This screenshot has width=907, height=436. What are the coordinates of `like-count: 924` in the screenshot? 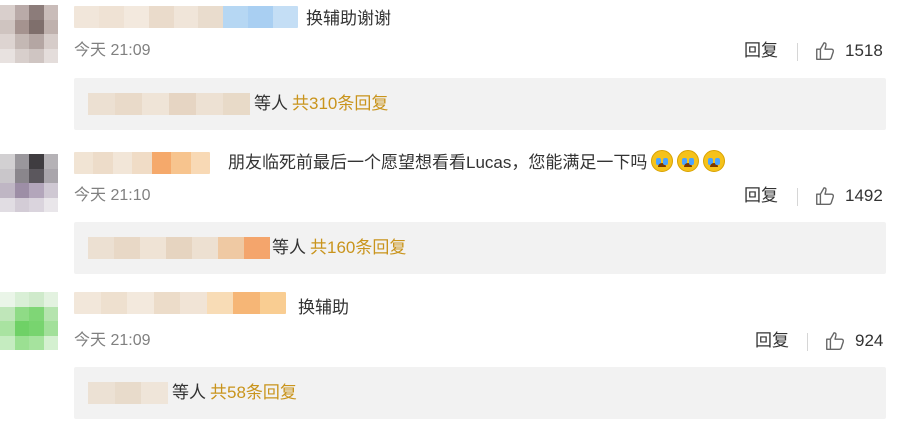 It's located at (869, 340).